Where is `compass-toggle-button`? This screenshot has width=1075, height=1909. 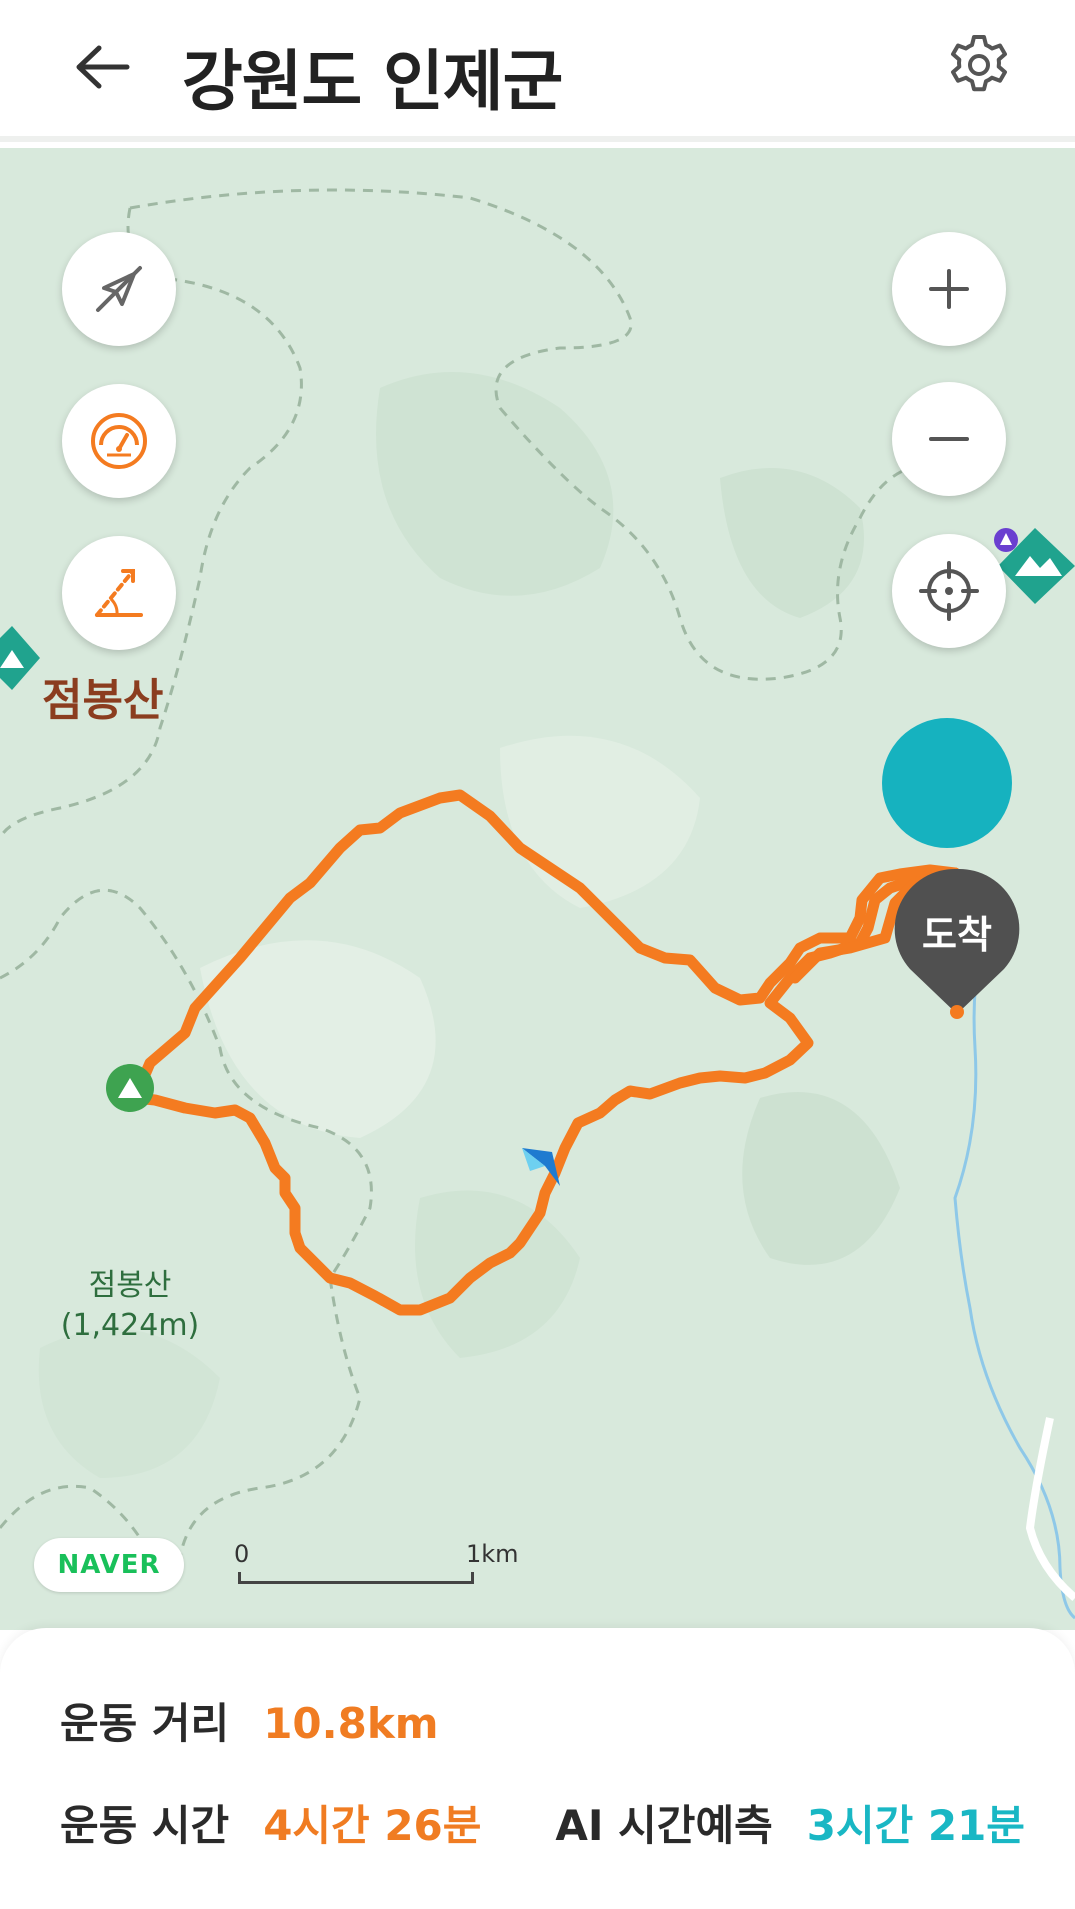 compass-toggle-button is located at coordinates (119, 289).